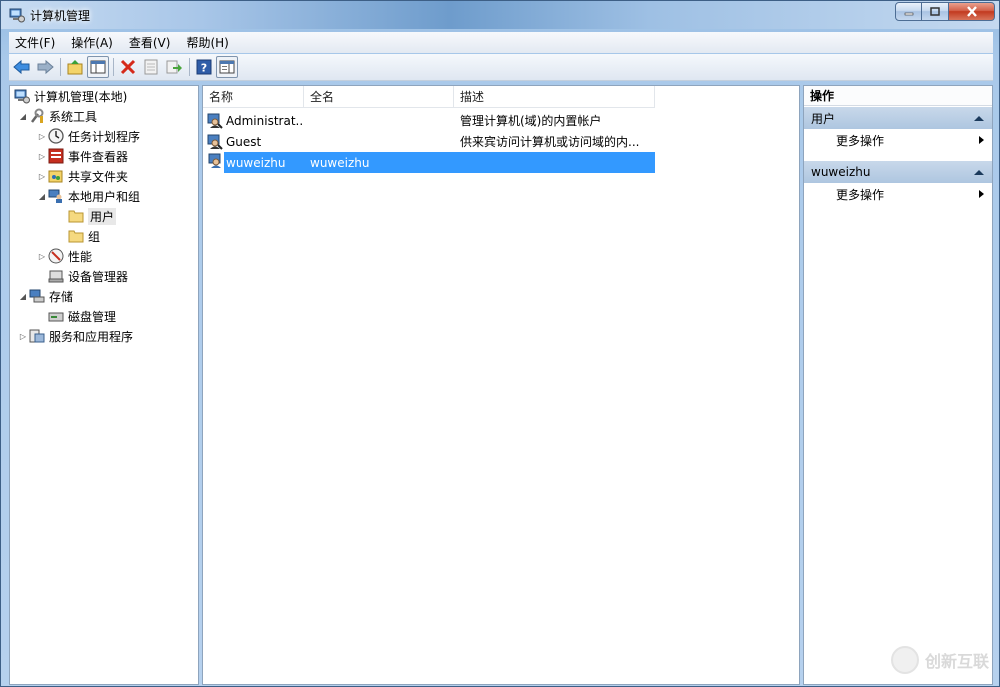 This screenshot has width=1000, height=687. Describe the element at coordinates (94, 236) in the screenshot. I see `tree-item-label: 组` at that location.